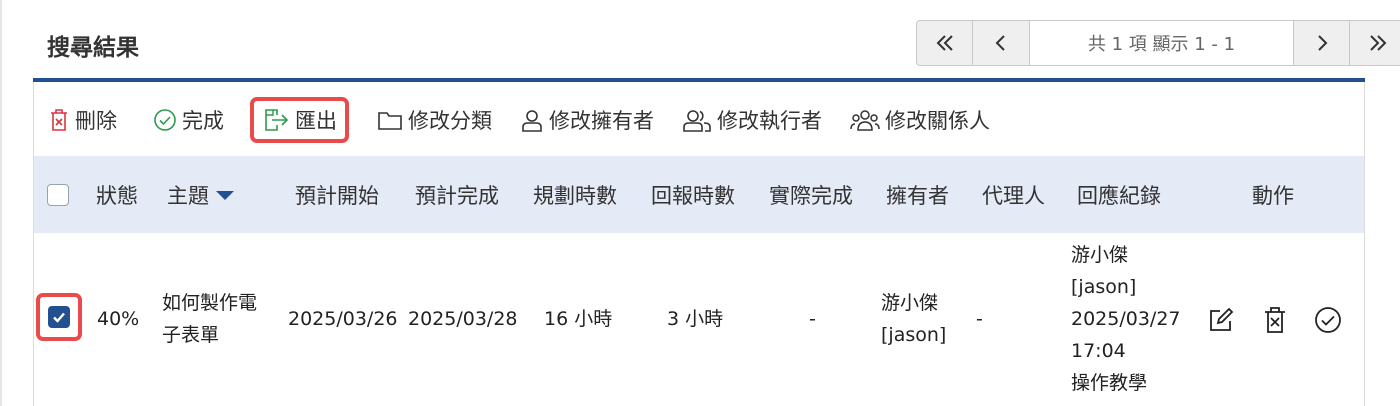  I want to click on complete-row-button, so click(1328, 320).